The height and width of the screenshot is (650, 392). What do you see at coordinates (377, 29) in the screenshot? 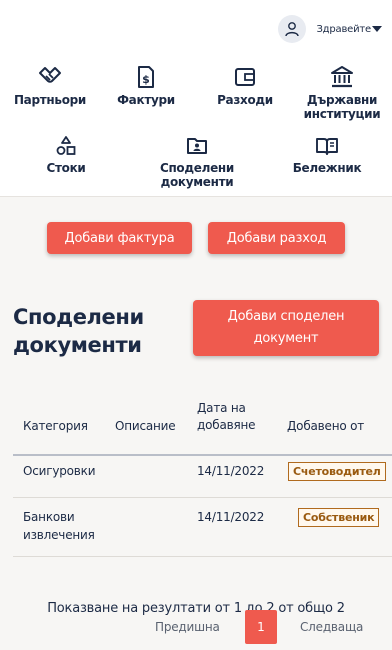
I see `chevron-down-icon` at bounding box center [377, 29].